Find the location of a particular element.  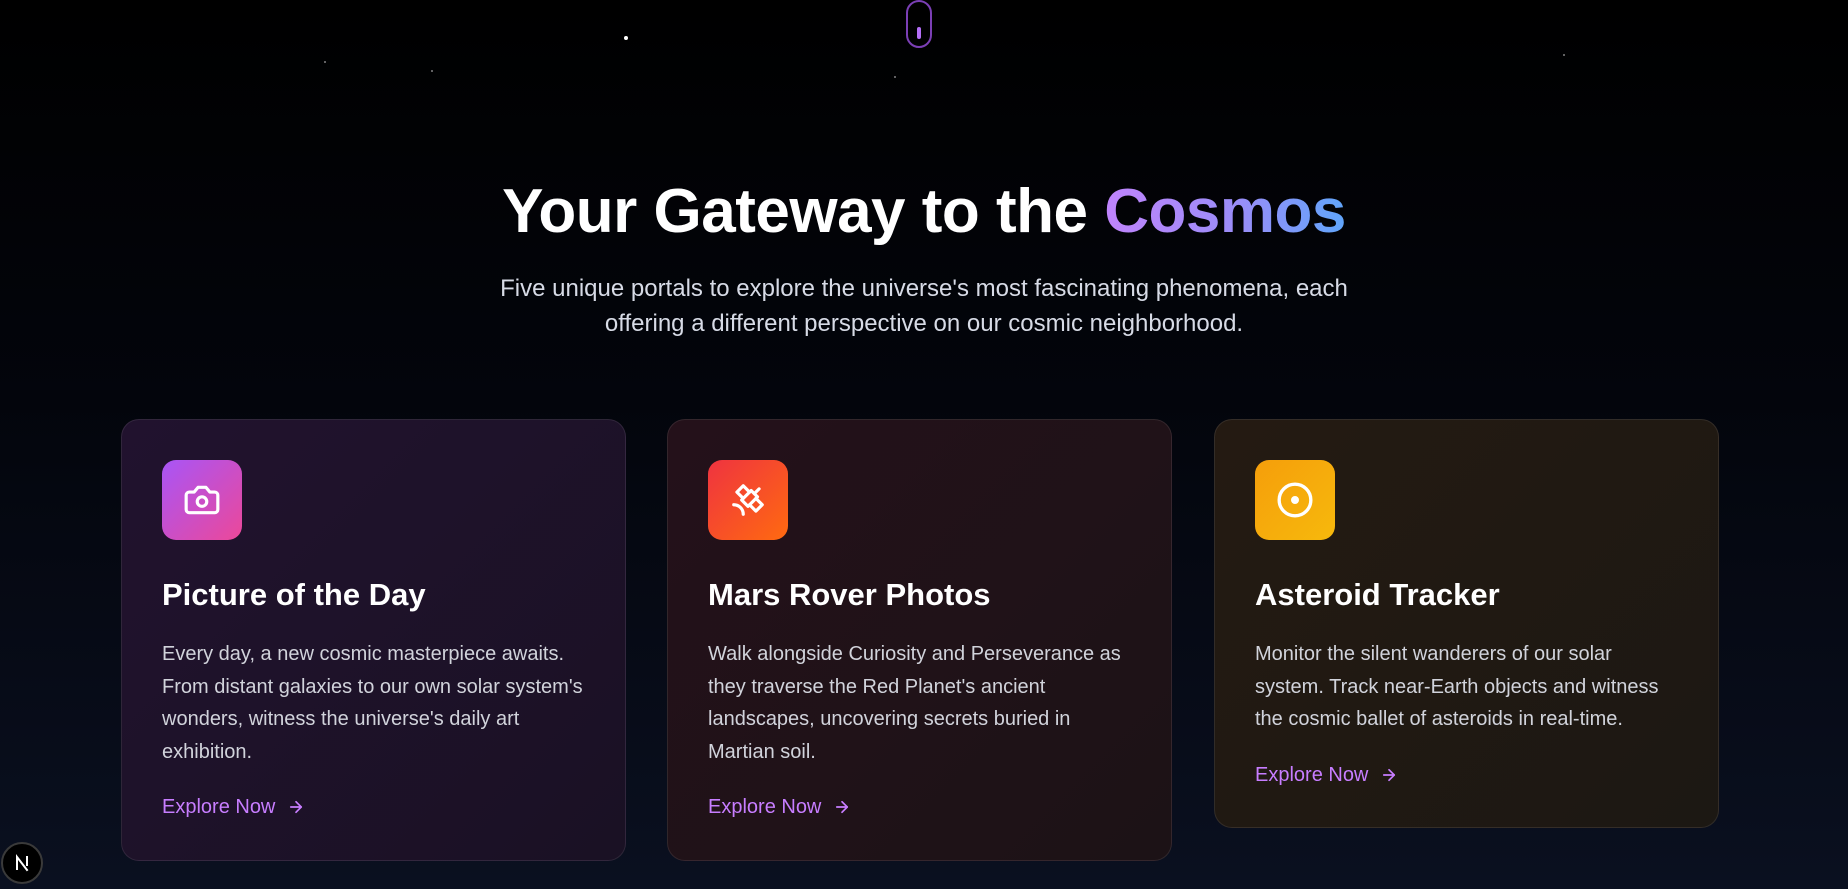

nextjs-dev-badge is located at coordinates (22, 863).